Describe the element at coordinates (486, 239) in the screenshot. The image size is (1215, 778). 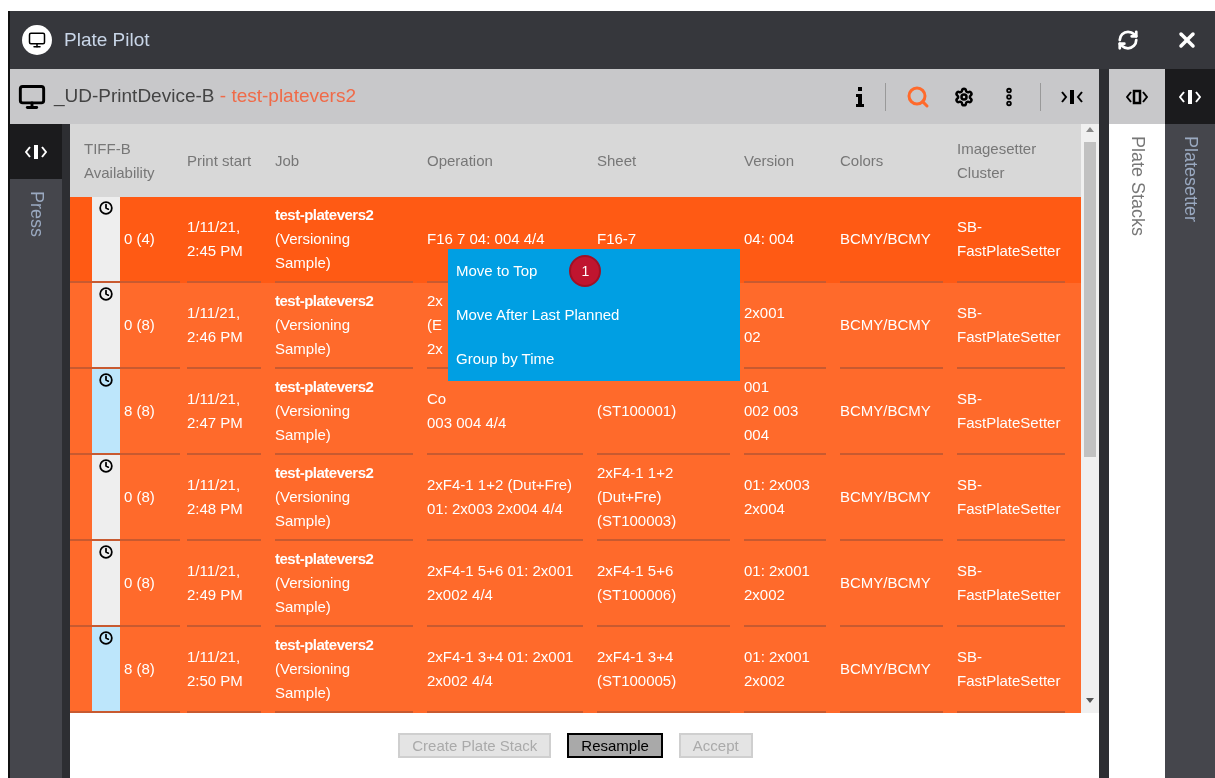
I see `table-cell-text: F16 7 04: 004 4/4` at that location.